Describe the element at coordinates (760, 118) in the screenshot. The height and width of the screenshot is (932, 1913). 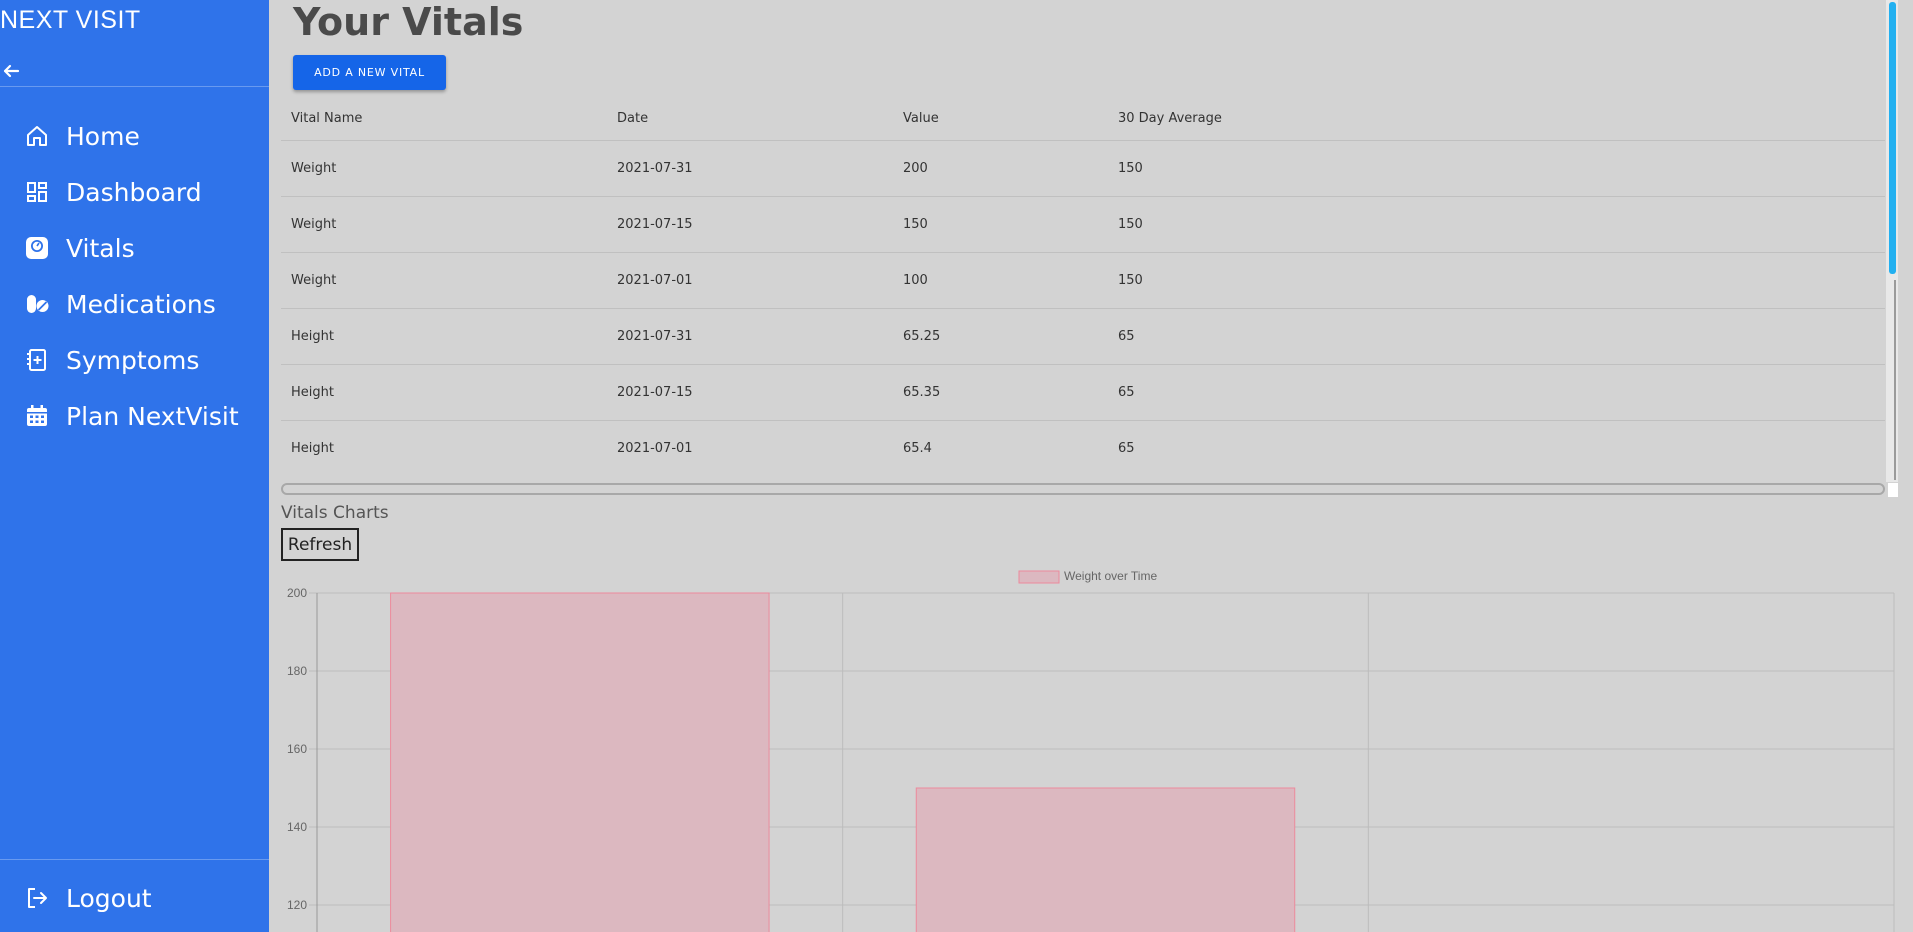
I see `column-header-date: Date` at that location.